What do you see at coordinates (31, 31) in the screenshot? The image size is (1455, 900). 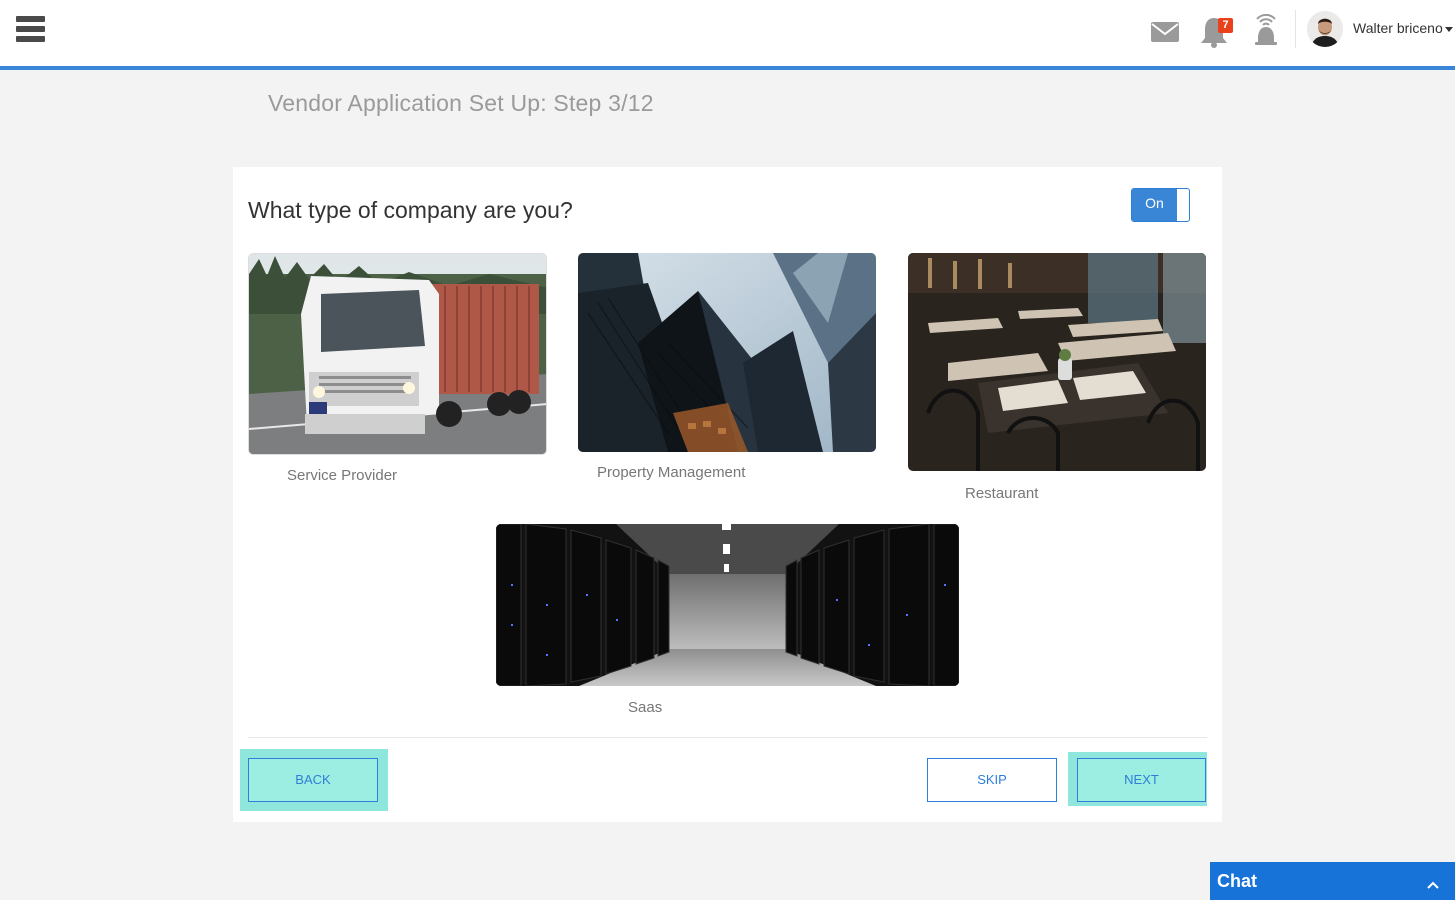 I see `hamburger-menu-icon` at bounding box center [31, 31].